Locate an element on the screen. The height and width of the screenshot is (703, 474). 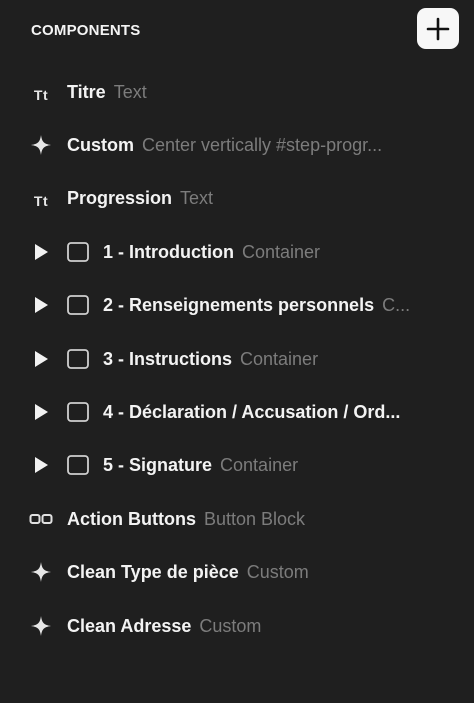
panel-header: COMPONENTS is located at coordinates (237, 31).